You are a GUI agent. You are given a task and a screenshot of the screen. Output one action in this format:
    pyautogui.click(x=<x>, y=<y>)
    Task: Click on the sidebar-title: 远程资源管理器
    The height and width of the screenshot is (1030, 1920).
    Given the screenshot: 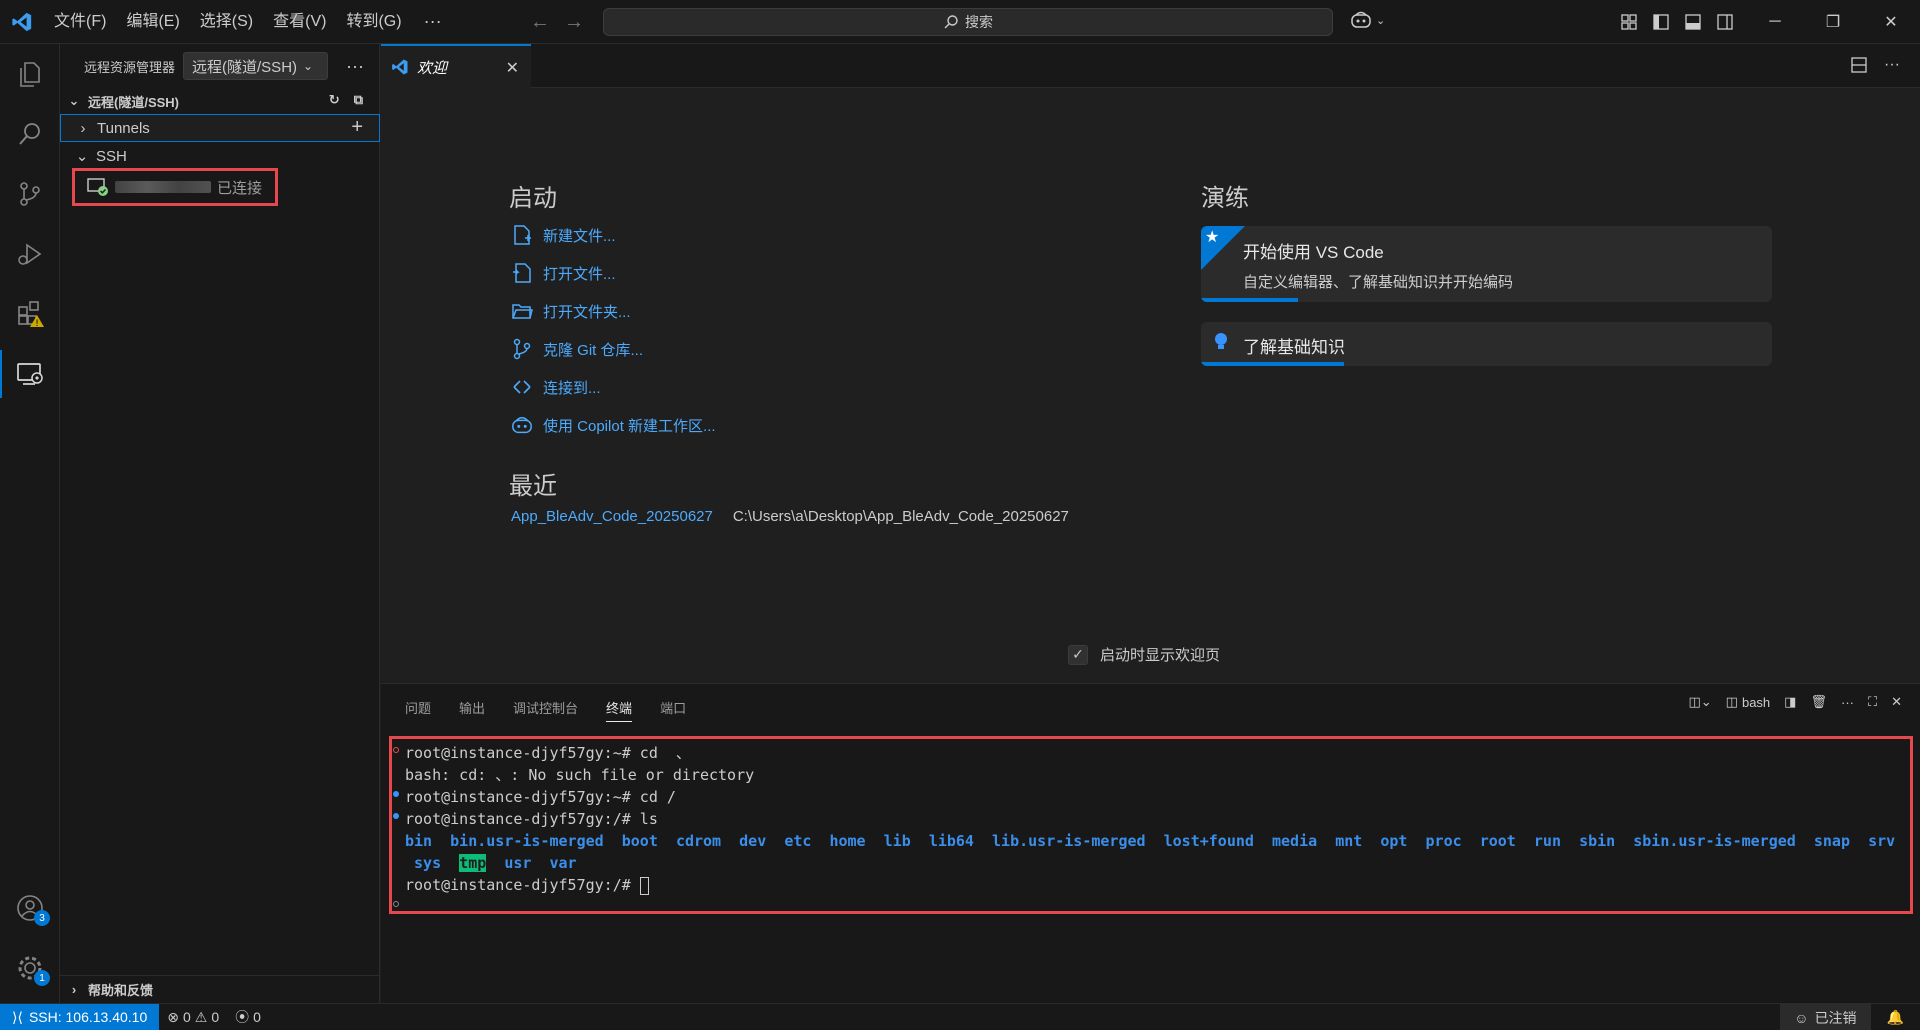 What is the action you would take?
    pyautogui.click(x=130, y=67)
    